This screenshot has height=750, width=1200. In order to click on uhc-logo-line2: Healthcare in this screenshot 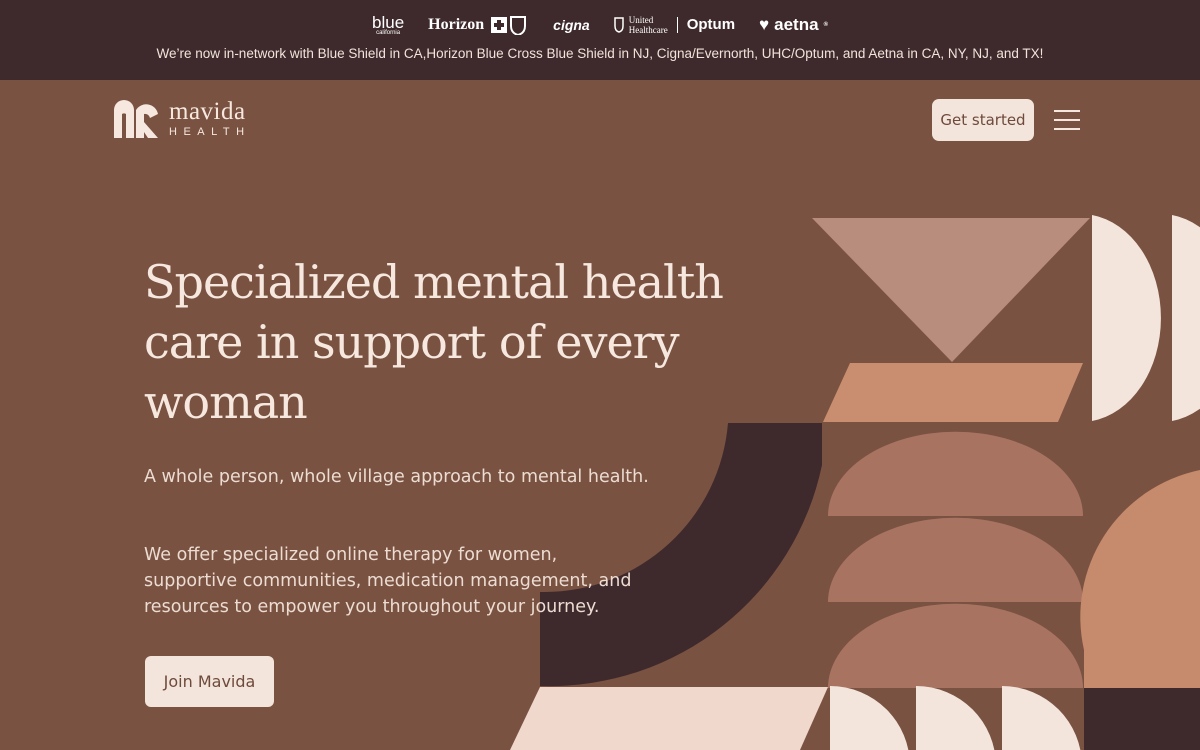, I will do `click(648, 30)`.